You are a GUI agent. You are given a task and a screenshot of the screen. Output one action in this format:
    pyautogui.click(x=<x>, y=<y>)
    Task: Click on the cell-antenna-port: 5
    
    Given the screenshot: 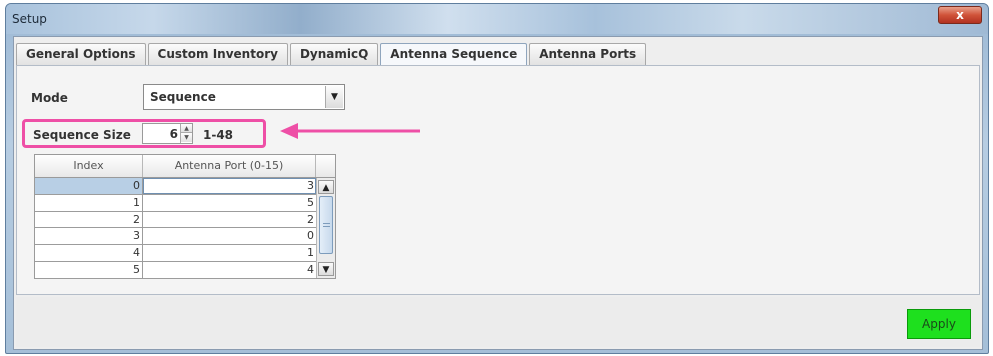 What is the action you would take?
    pyautogui.click(x=229, y=203)
    